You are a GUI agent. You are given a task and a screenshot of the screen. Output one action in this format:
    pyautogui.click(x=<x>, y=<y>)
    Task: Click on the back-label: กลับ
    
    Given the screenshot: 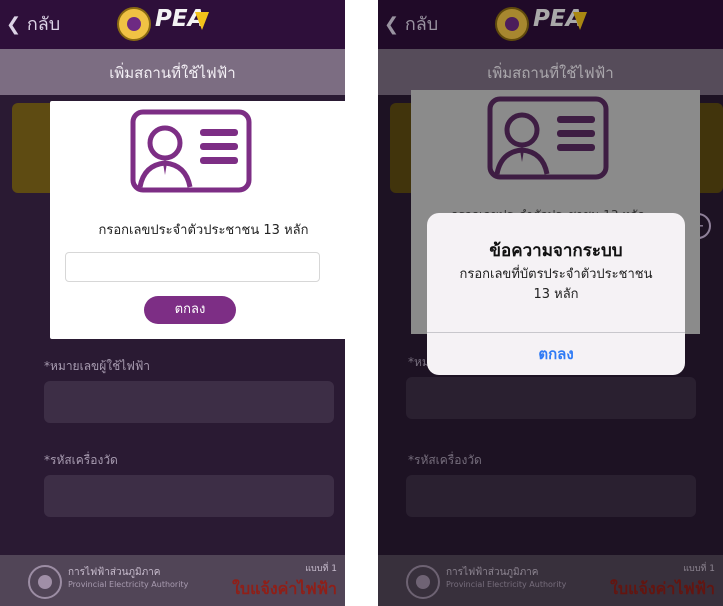 What is the action you would take?
    pyautogui.click(x=43, y=24)
    